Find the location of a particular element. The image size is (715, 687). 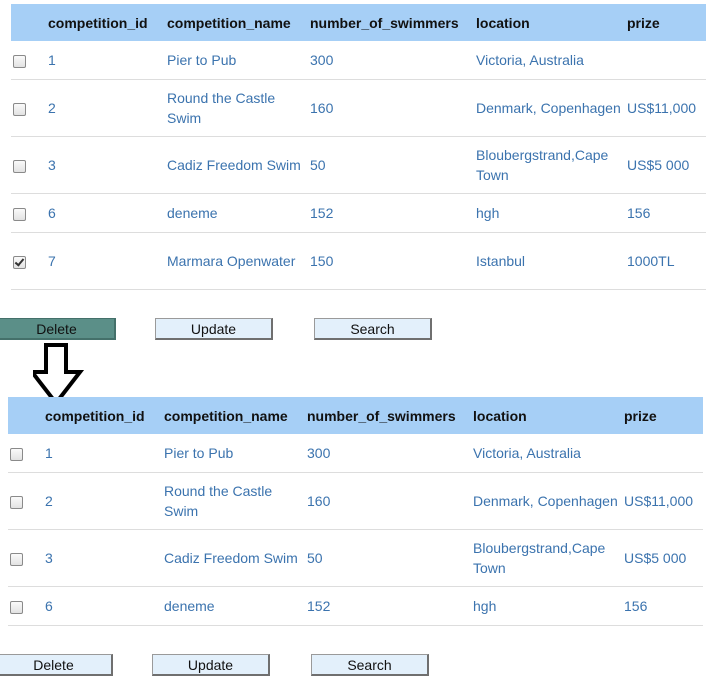

swimmers-cell: 150 is located at coordinates (387, 261).